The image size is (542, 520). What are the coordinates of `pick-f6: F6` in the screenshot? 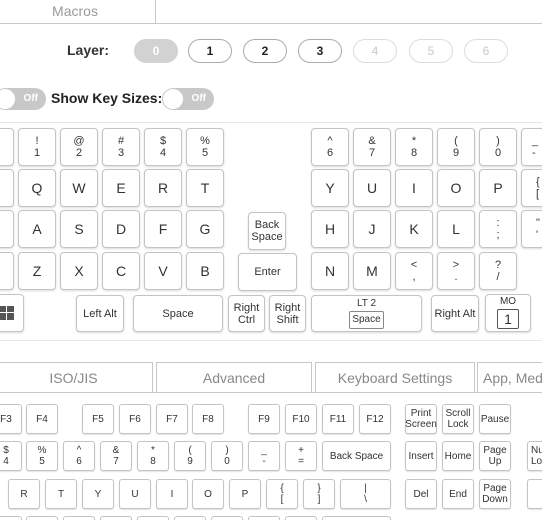 It's located at (135, 419).